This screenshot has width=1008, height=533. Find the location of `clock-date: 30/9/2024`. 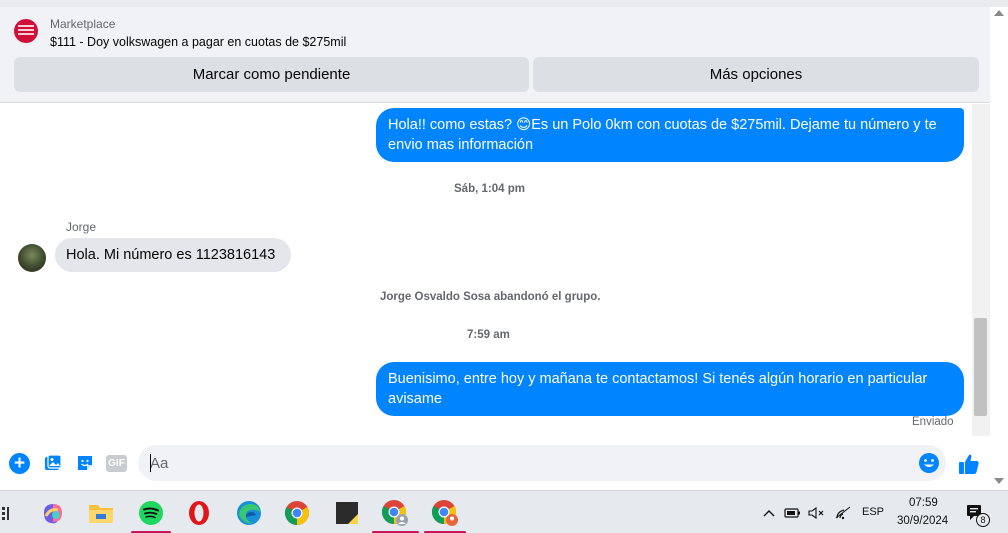

clock-date: 30/9/2024 is located at coordinates (922, 521).